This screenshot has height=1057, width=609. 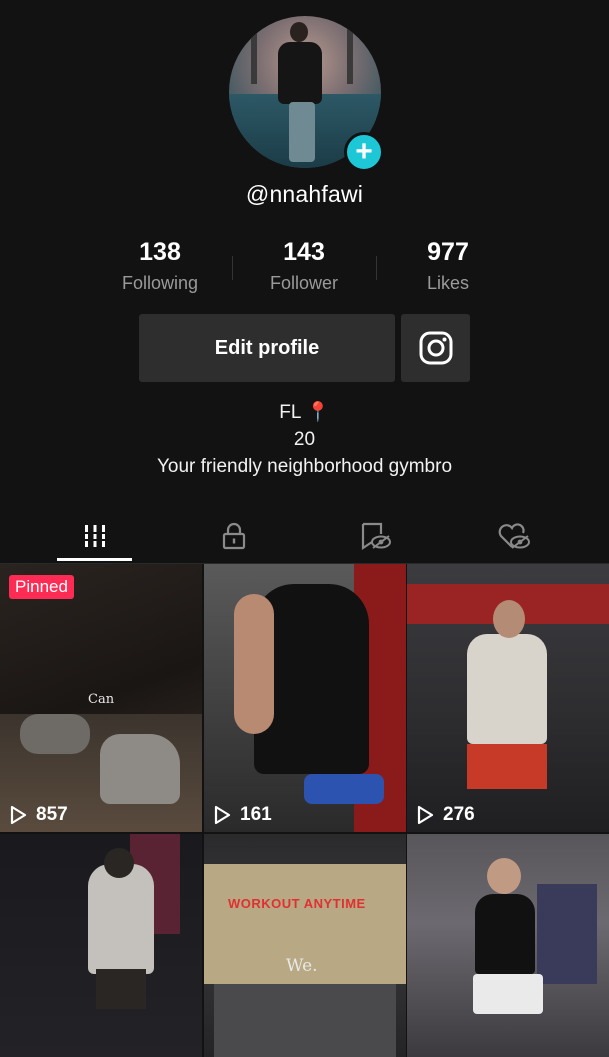 What do you see at coordinates (448, 283) in the screenshot?
I see `likes-label: Likes` at bounding box center [448, 283].